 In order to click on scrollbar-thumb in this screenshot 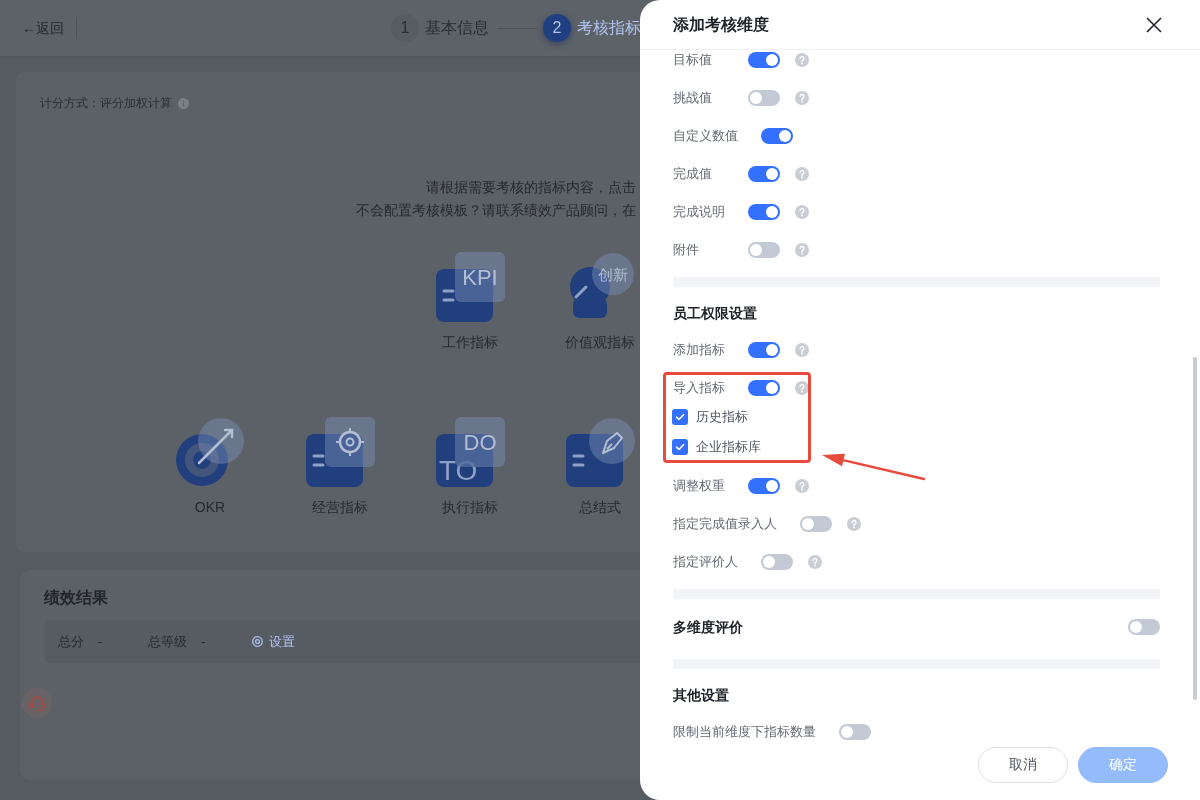, I will do `click(1195, 528)`.